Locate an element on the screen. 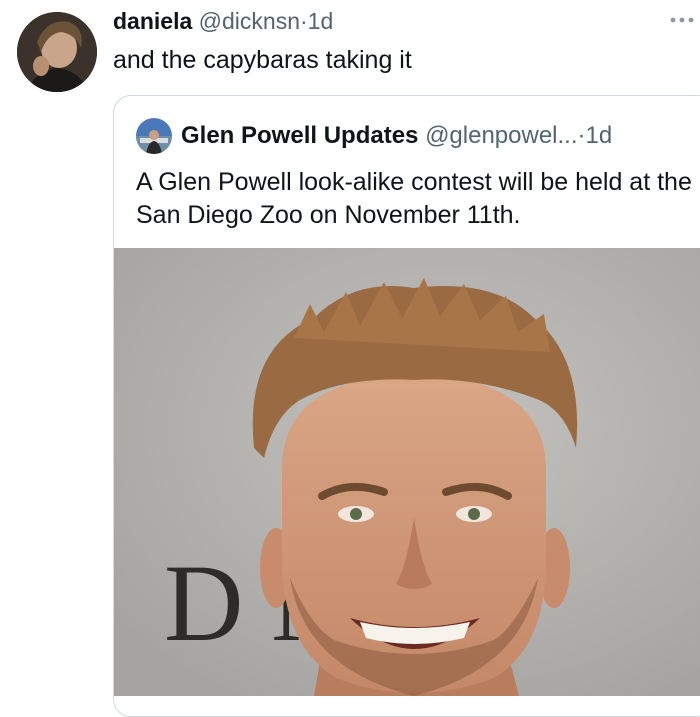  tweet-header: daniela @dicknsn·1d is located at coordinates (223, 21).